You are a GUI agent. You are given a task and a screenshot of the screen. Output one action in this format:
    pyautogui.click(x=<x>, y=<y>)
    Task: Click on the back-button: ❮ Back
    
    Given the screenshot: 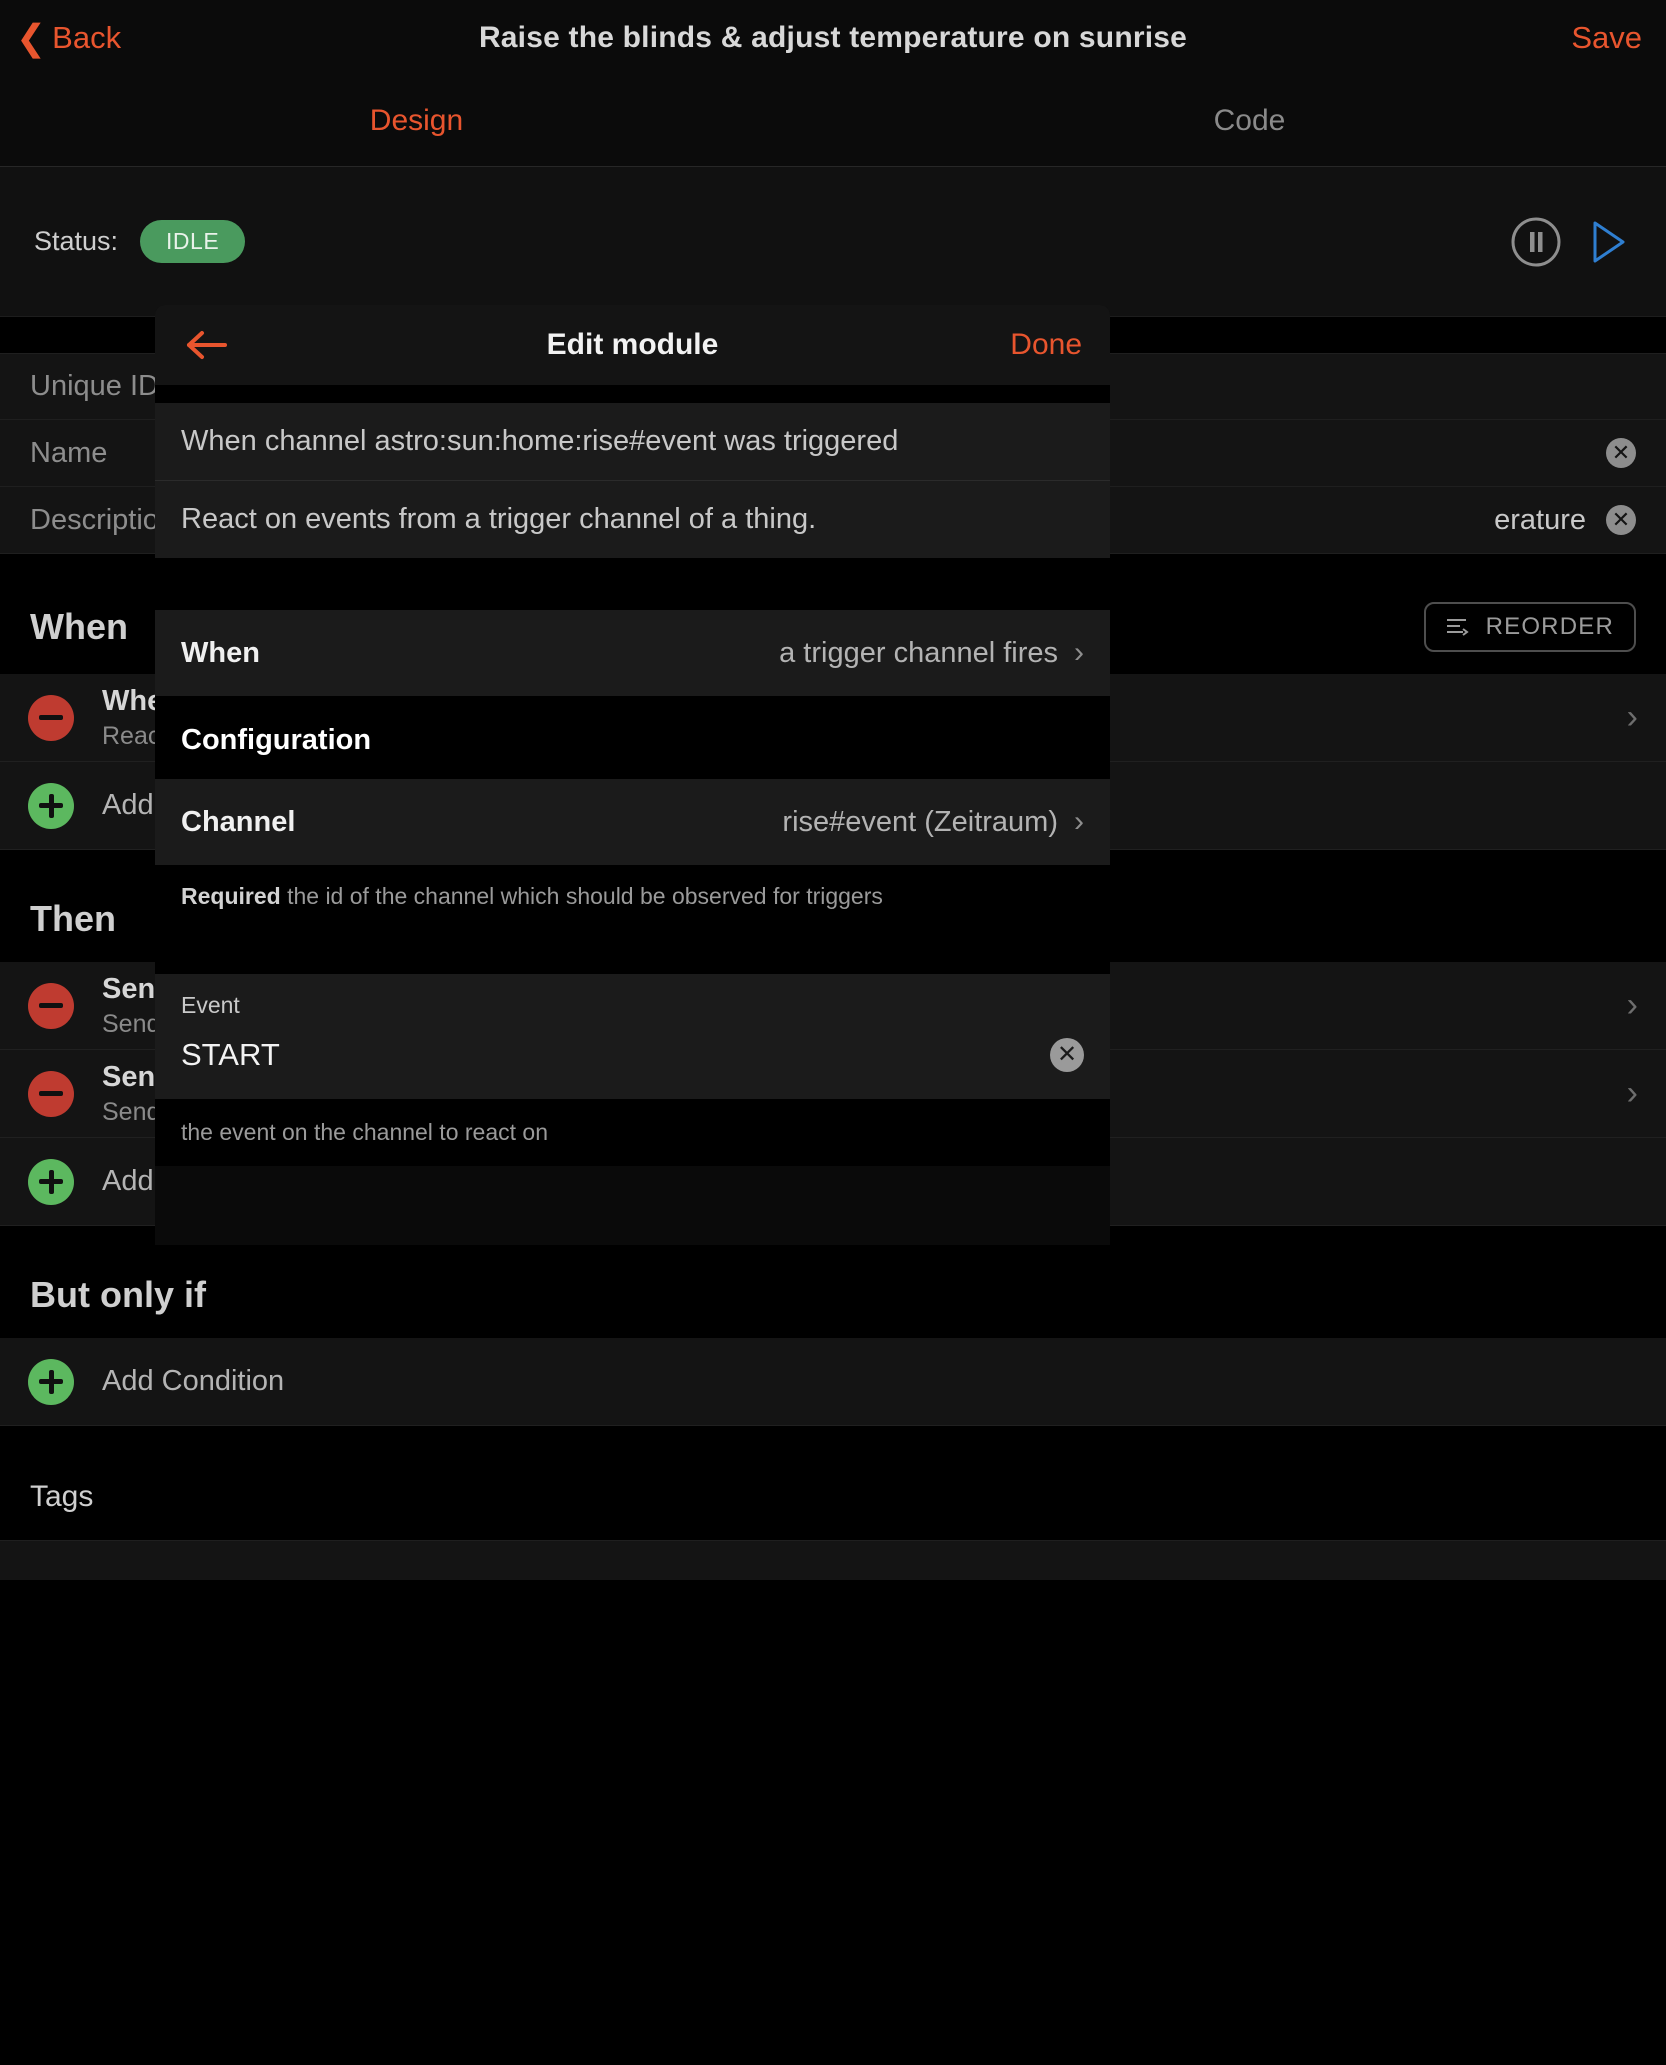 What is the action you would take?
    pyautogui.click(x=69, y=37)
    